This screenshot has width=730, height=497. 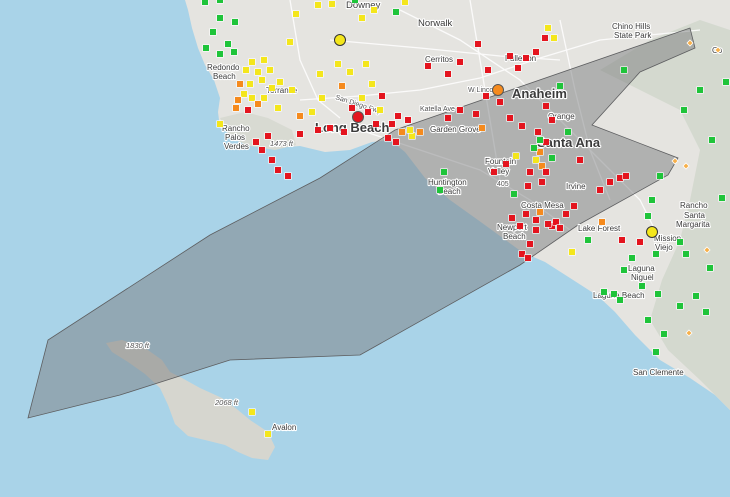 What do you see at coordinates (358, 117) in the screenshot?
I see `monitor-long-beach` at bounding box center [358, 117].